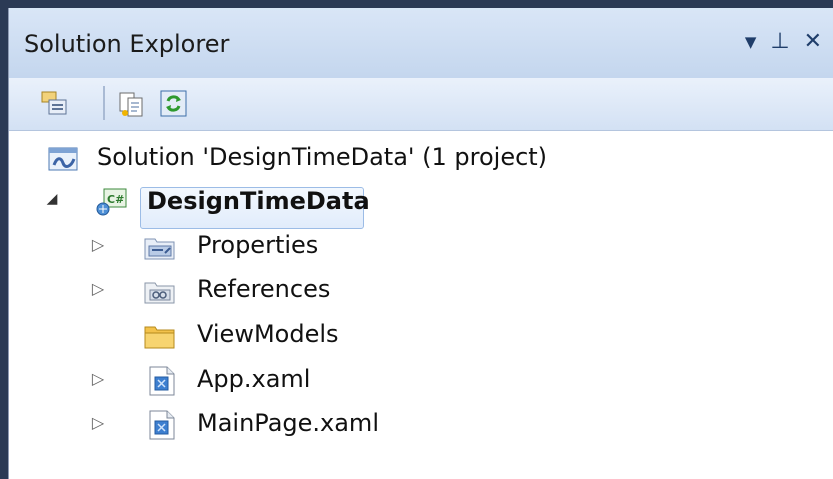  Describe the element at coordinates (421, 104) in the screenshot. I see `panel-toolbar` at that location.